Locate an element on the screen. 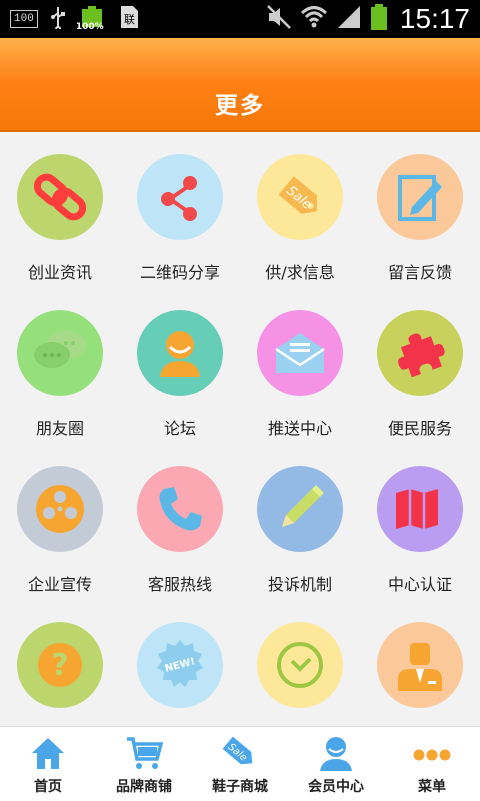  cart-icon is located at coordinates (144, 753).